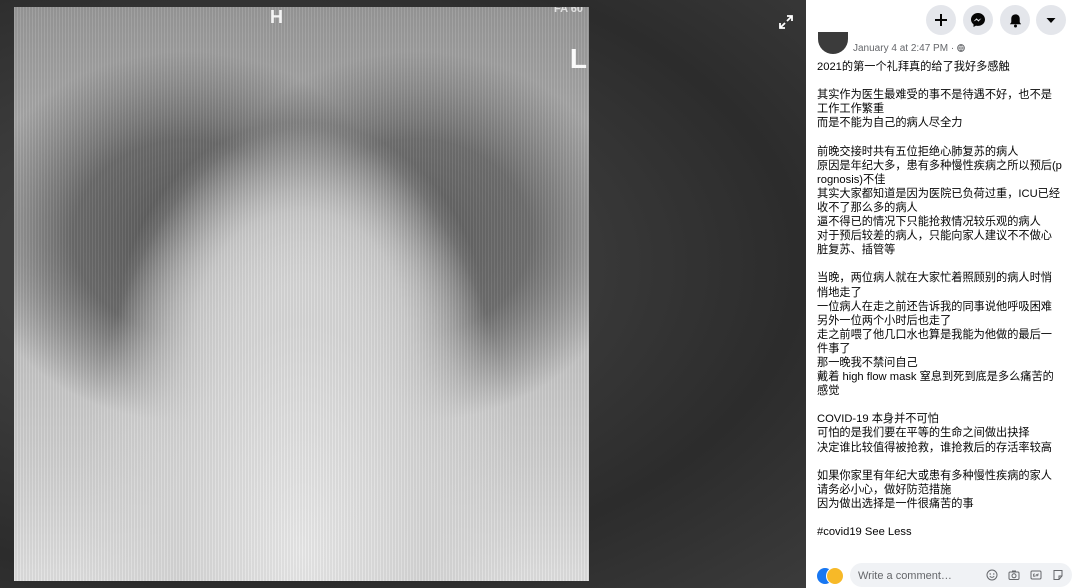 The width and height of the screenshot is (1080, 588). What do you see at coordinates (918, 576) in the screenshot?
I see `comment-input` at bounding box center [918, 576].